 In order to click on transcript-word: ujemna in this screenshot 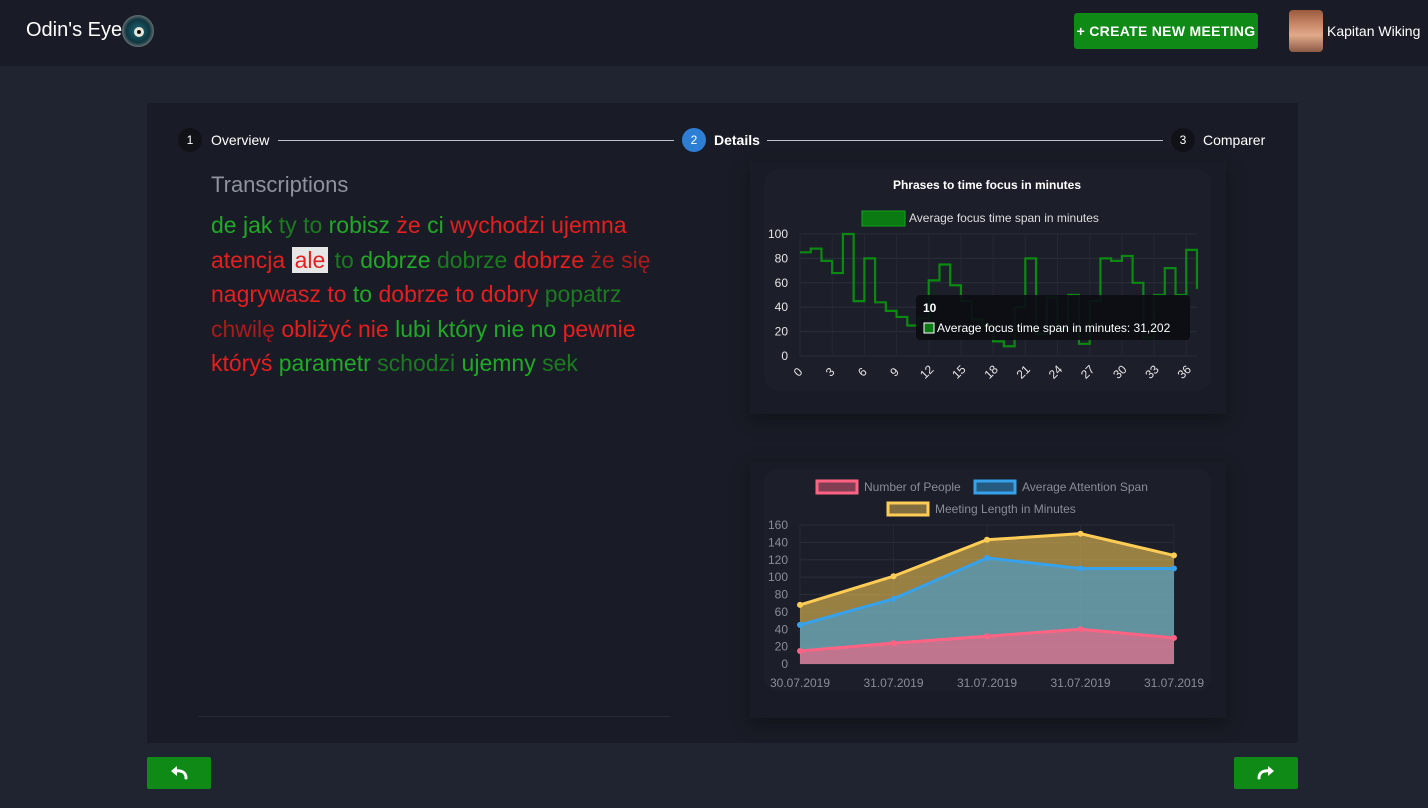, I will do `click(588, 225)`.